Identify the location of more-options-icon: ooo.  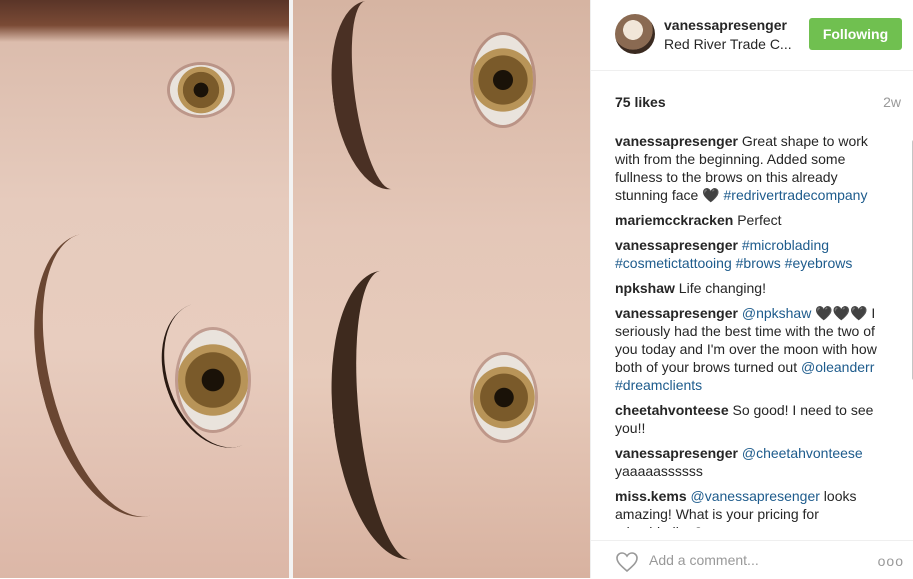
(891, 561).